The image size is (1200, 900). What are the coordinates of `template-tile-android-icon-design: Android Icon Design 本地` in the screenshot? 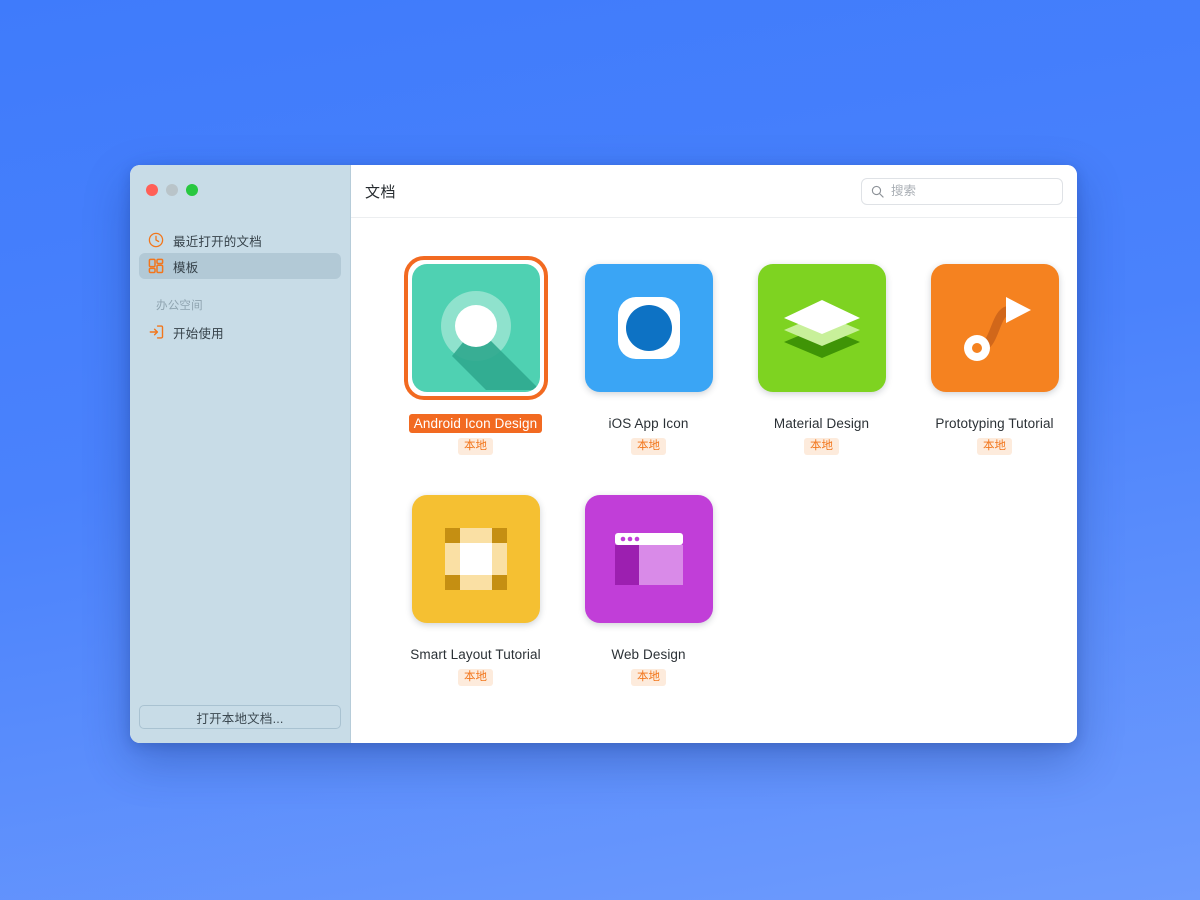 It's located at (475, 371).